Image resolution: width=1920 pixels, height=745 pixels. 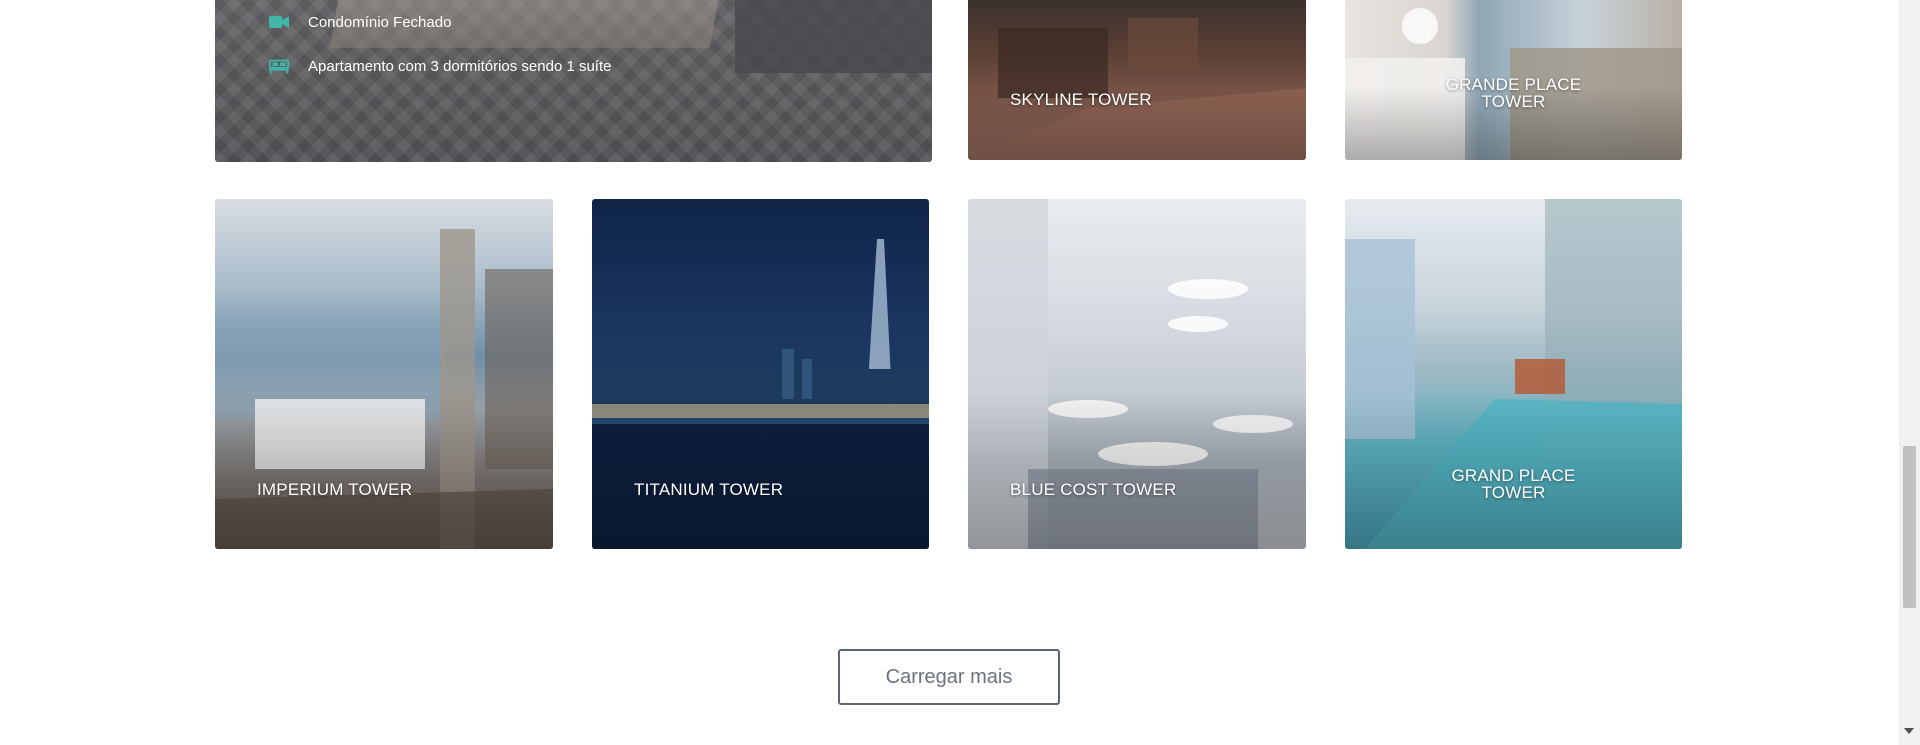 I want to click on property-card-blue-cost-tower: BLUE COST TOWER, so click(x=1137, y=374).